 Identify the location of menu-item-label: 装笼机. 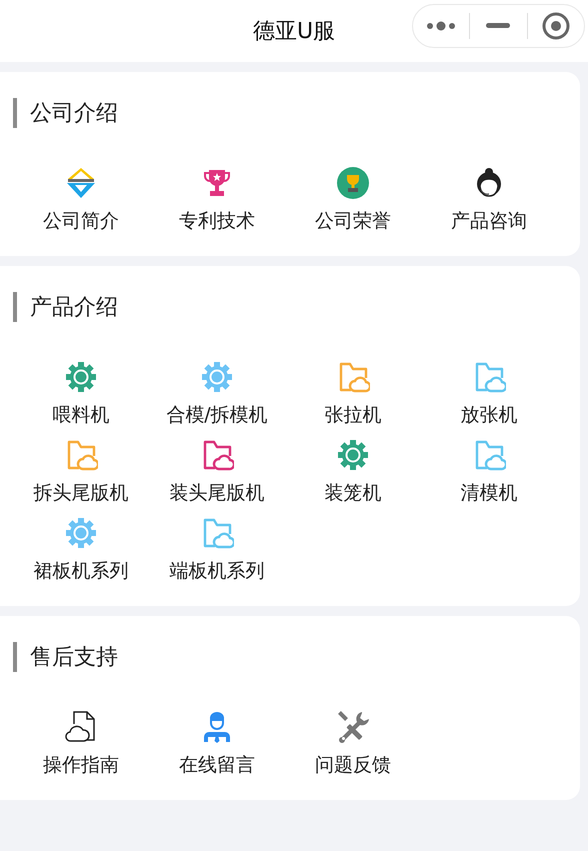
(353, 493).